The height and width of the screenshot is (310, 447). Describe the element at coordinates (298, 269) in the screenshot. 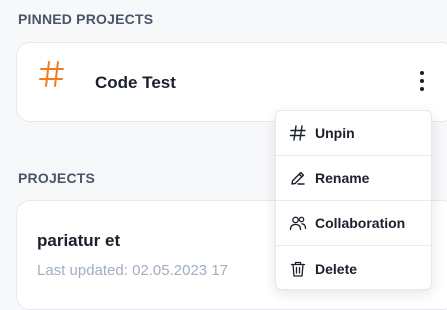

I see `trash-icon` at that location.